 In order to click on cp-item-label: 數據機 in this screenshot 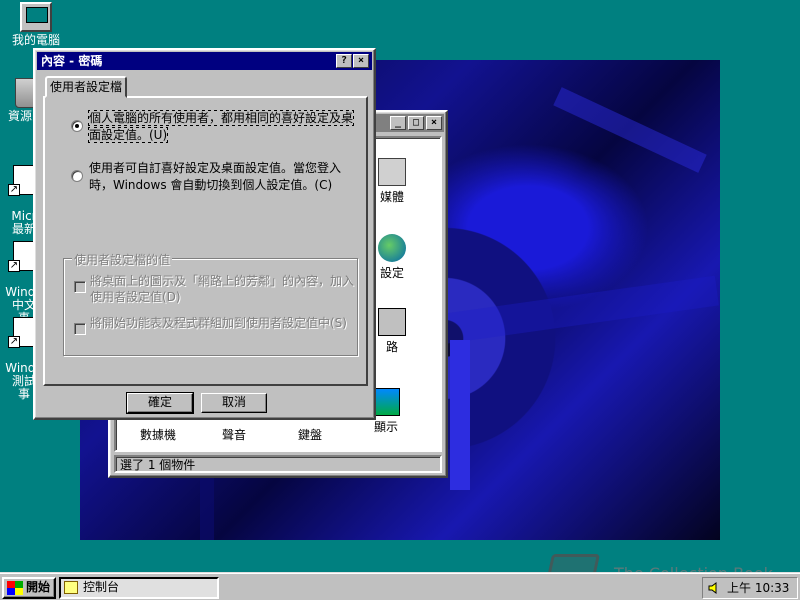, I will do `click(157, 435)`.